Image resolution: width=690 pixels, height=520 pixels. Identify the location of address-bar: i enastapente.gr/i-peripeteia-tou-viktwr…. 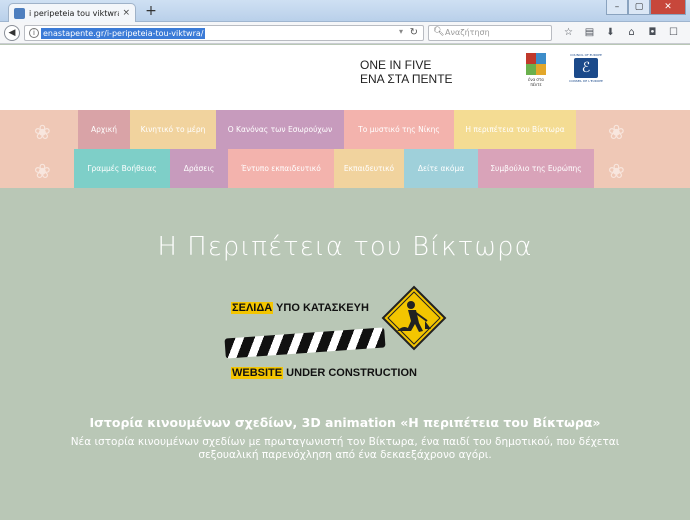
(224, 33).